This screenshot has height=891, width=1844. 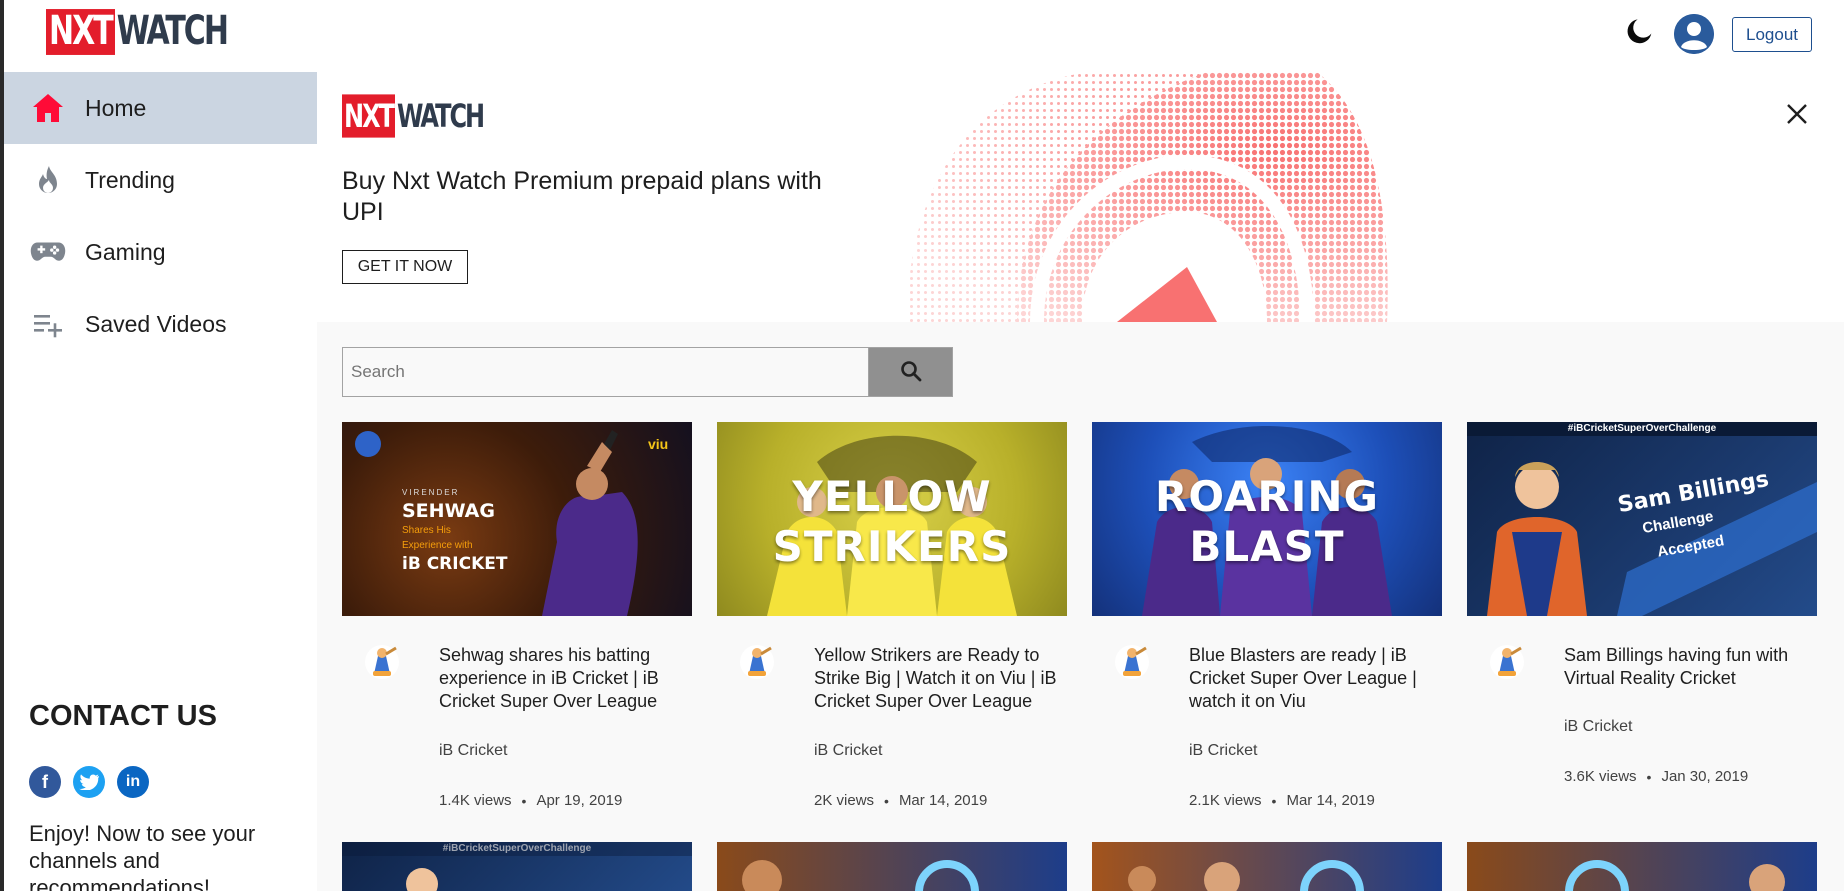 I want to click on search-input, so click(x=605, y=372).